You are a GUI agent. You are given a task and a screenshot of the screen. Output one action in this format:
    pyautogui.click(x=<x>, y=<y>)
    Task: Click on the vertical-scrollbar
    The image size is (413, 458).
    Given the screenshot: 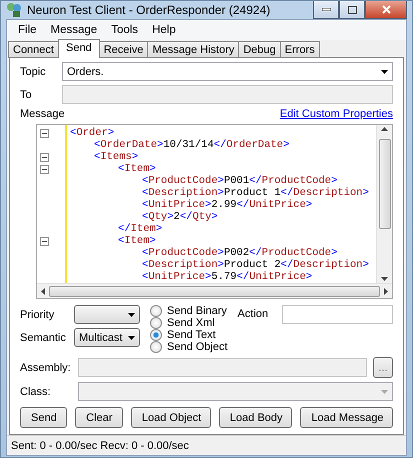 What is the action you would take?
    pyautogui.click(x=384, y=204)
    